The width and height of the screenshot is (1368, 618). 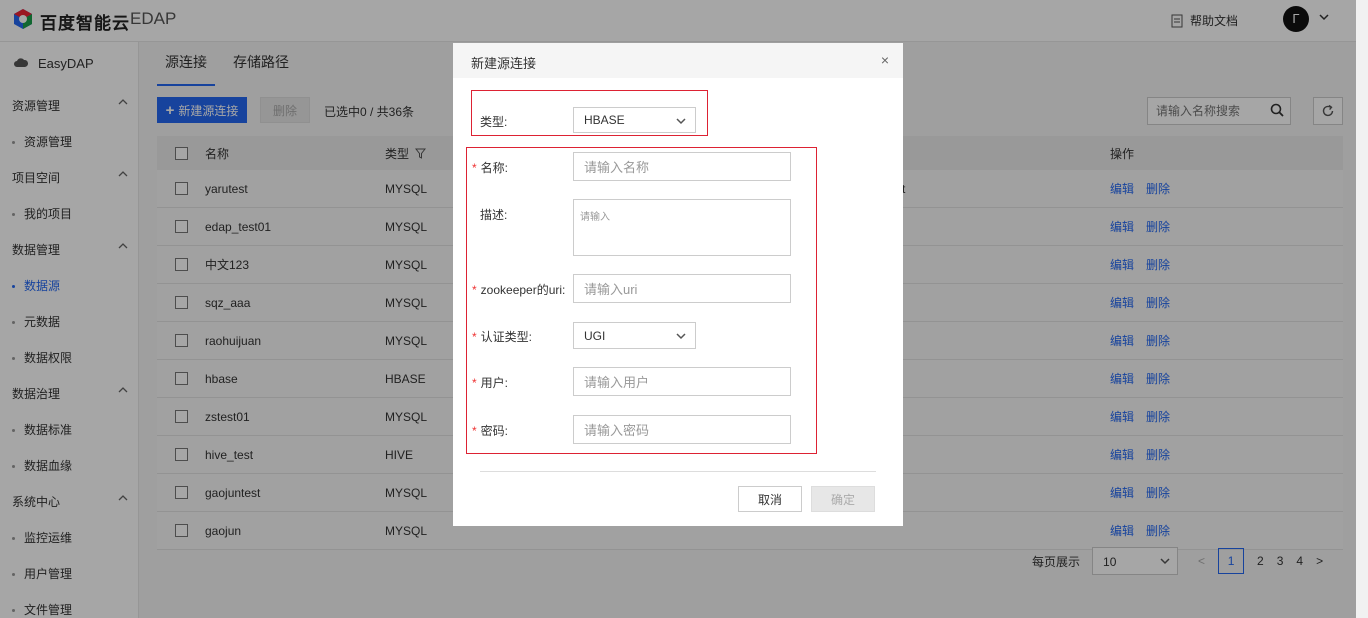 What do you see at coordinates (885, 60) in the screenshot?
I see `close-icon: ×` at bounding box center [885, 60].